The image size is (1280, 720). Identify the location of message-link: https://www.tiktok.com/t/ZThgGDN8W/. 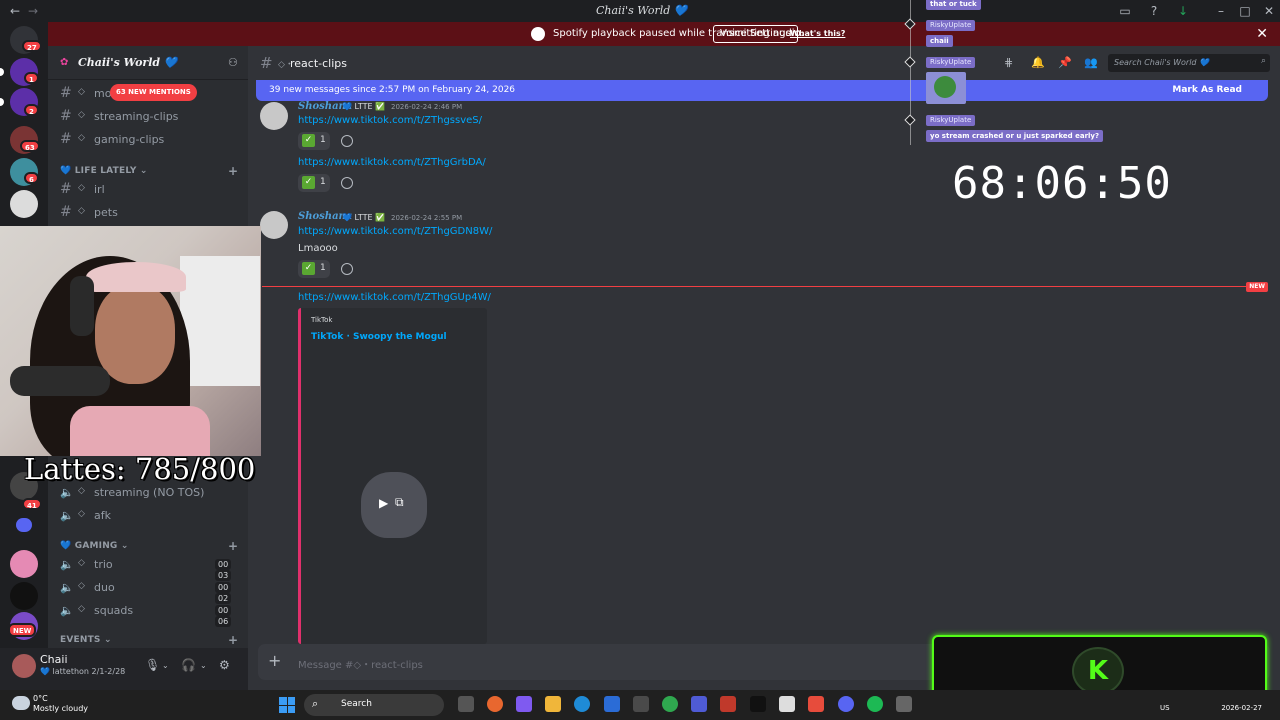
(395, 231).